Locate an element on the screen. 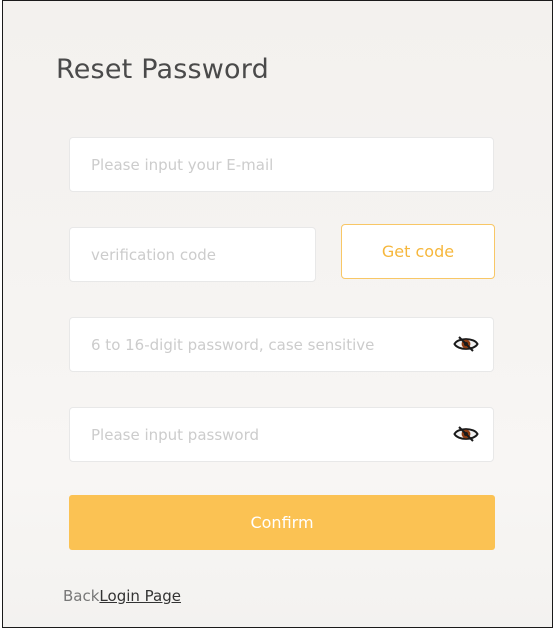 Image resolution: width=558 pixels, height=630 pixels. back-to-login: BackLogin Page is located at coordinates (122, 596).